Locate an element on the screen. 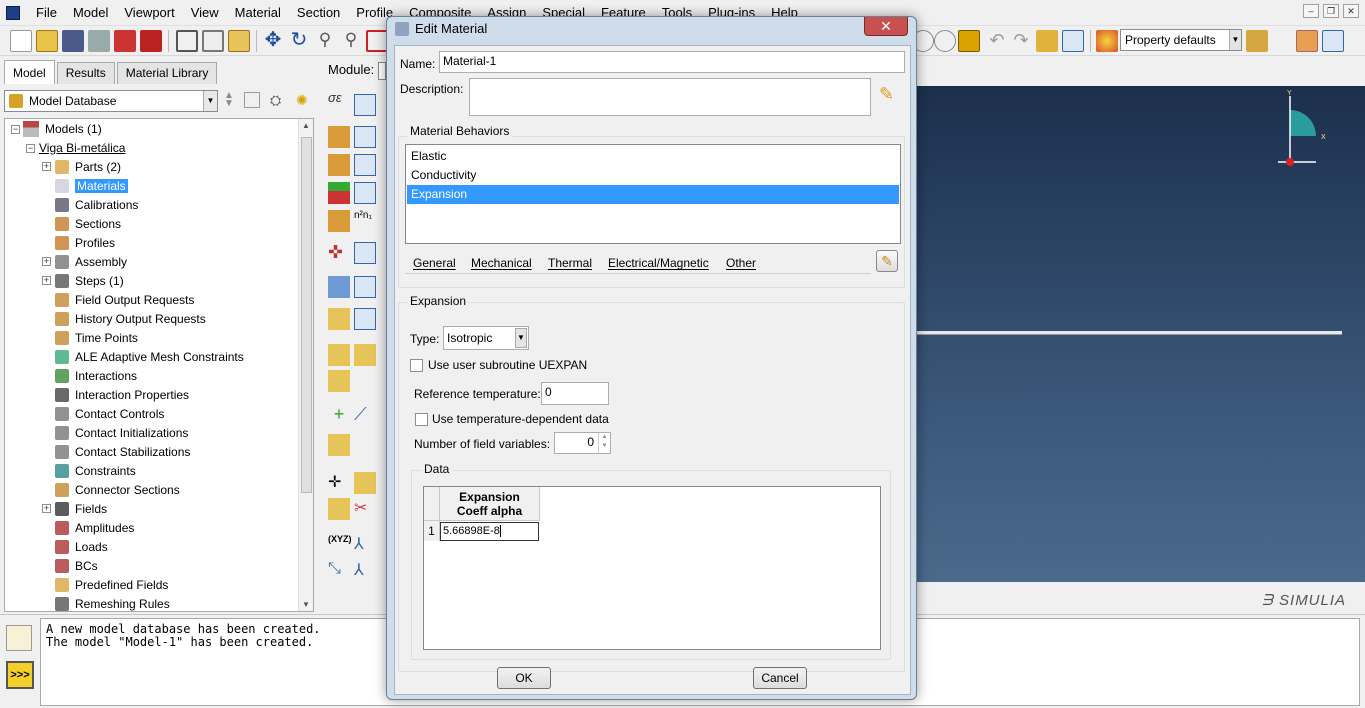  save-icon is located at coordinates (73, 41).